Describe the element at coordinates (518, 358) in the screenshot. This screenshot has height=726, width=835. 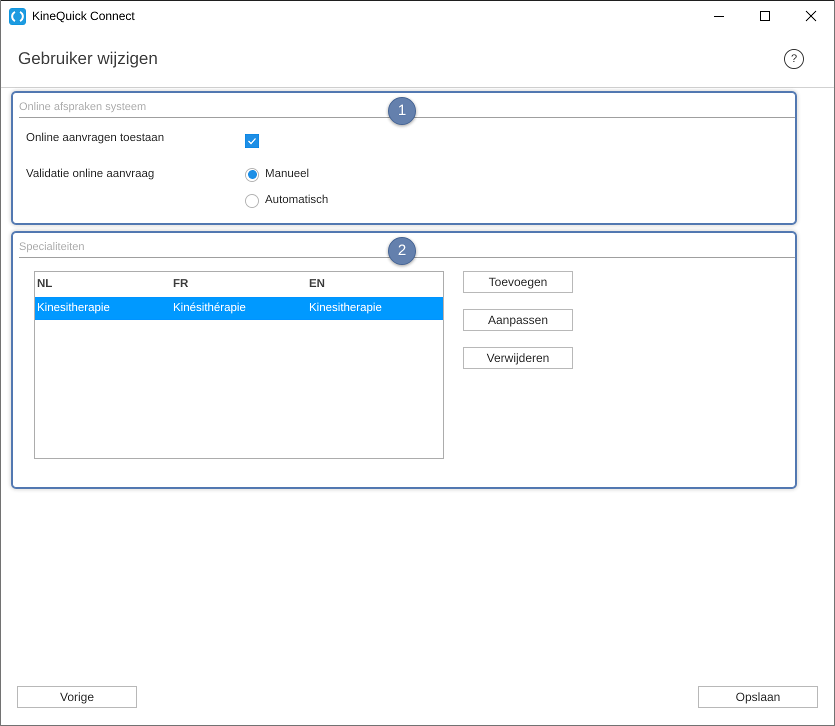
I see `action-button: Verwijderen` at that location.